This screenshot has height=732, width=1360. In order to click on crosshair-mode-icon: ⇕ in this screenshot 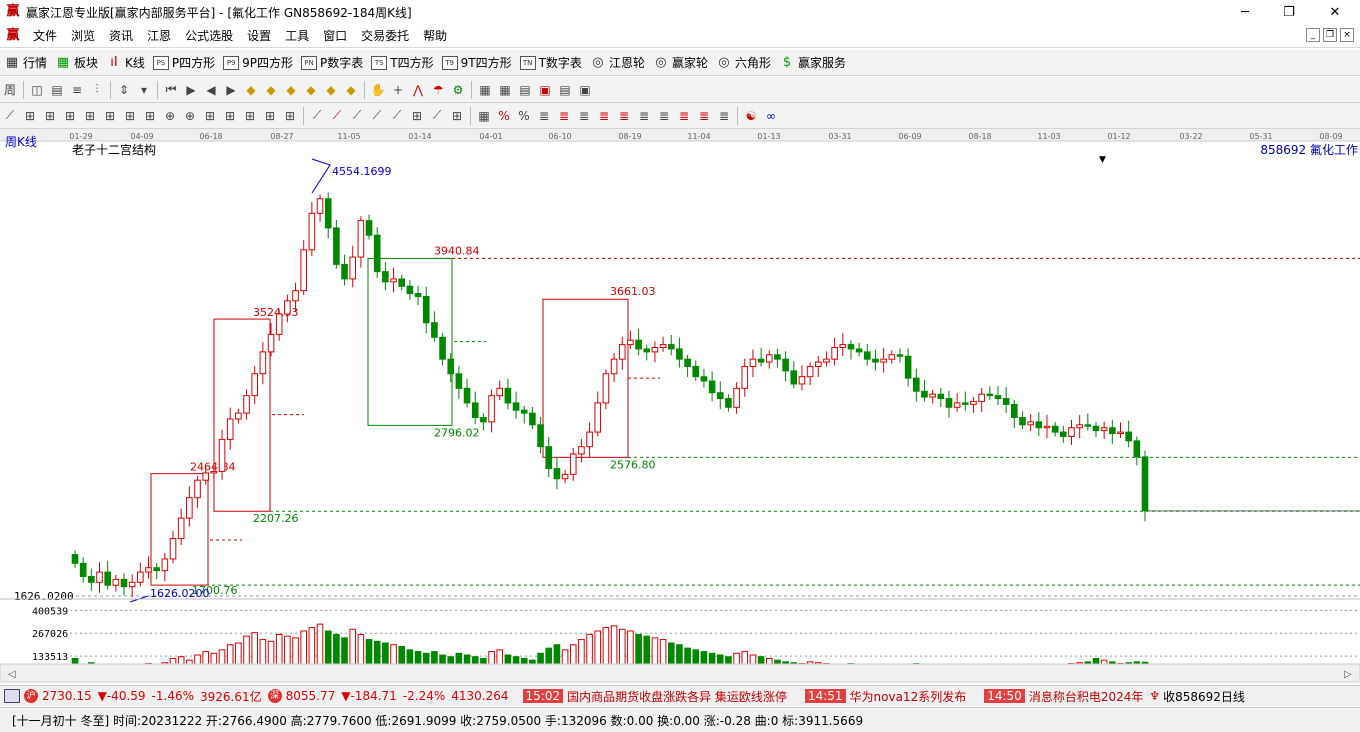, I will do `click(124, 90)`.